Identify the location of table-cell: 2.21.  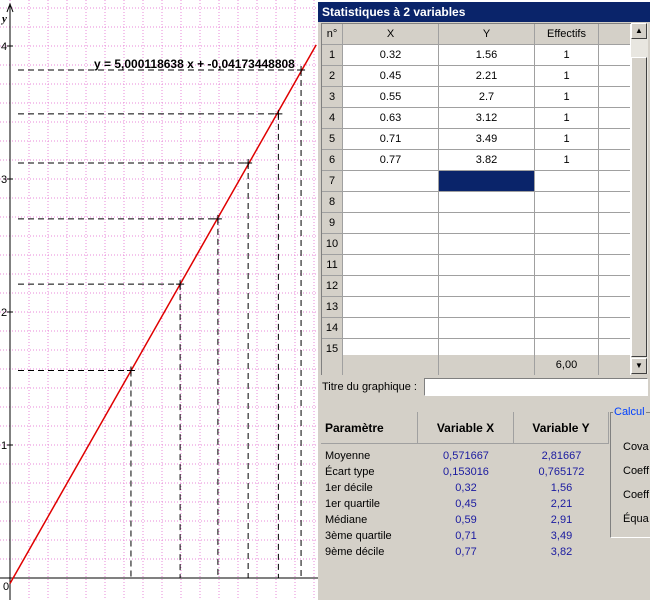
(487, 76).